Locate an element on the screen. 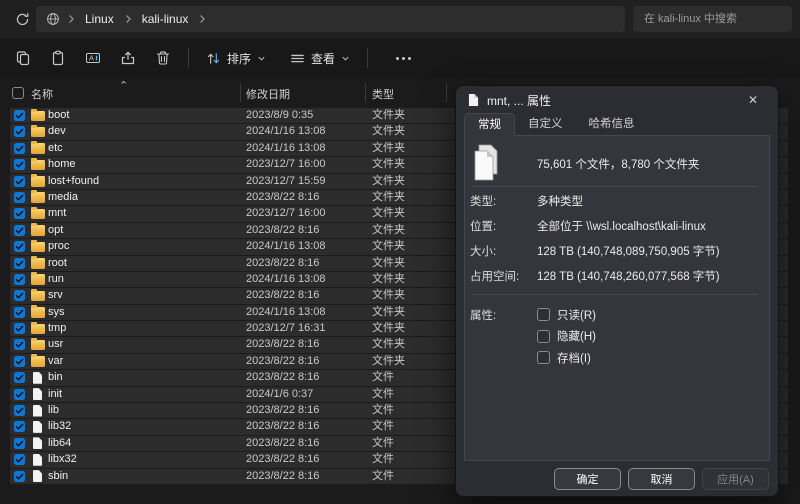 This screenshot has height=504, width=800. file-name: lib is located at coordinates (54, 410).